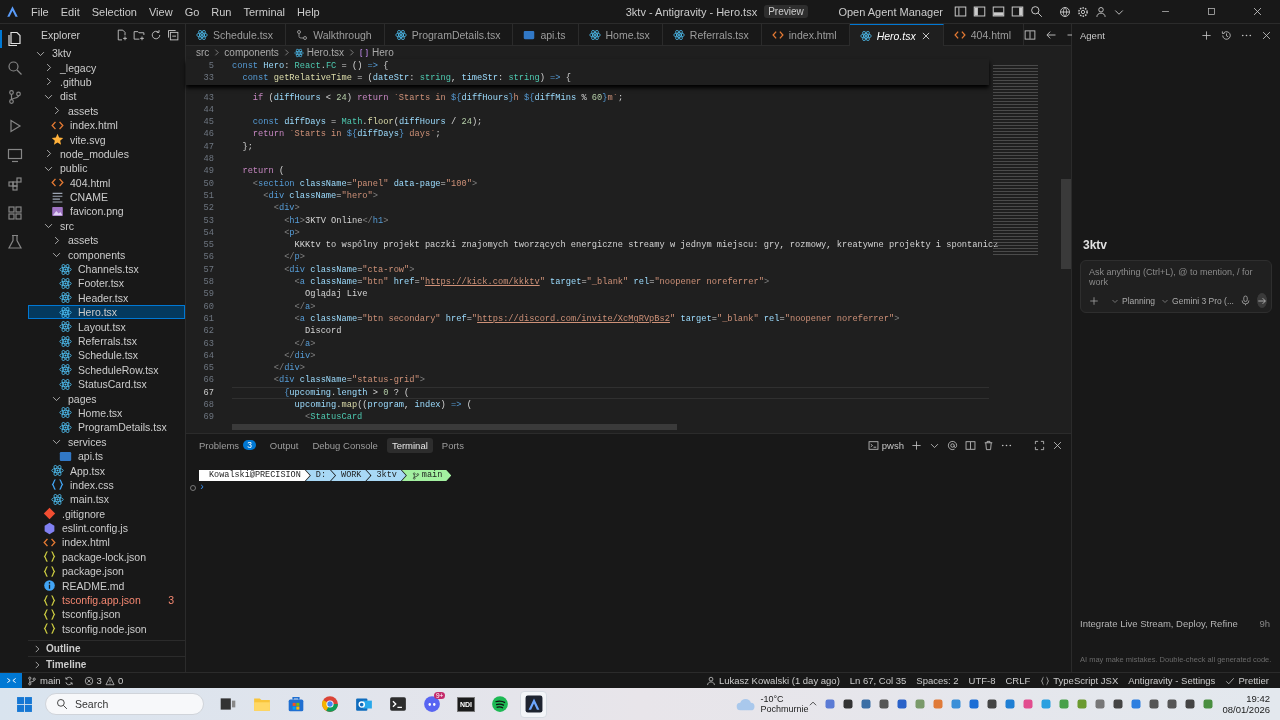 The width and height of the screenshot is (1280, 720). What do you see at coordinates (106, 139) in the screenshot?
I see `tree-item: vite.svg` at bounding box center [106, 139].